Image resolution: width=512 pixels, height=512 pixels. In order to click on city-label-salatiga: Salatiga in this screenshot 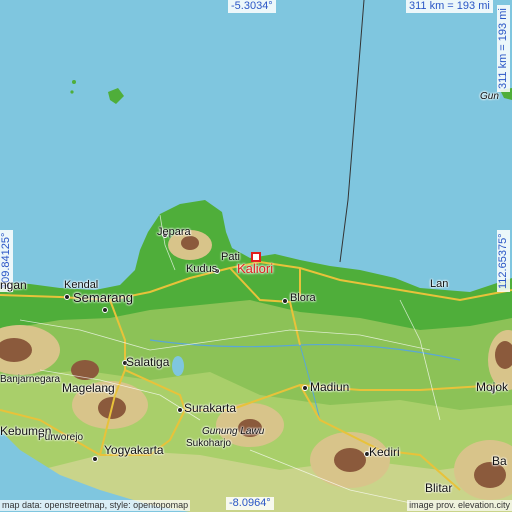, I will do `click(148, 362)`.